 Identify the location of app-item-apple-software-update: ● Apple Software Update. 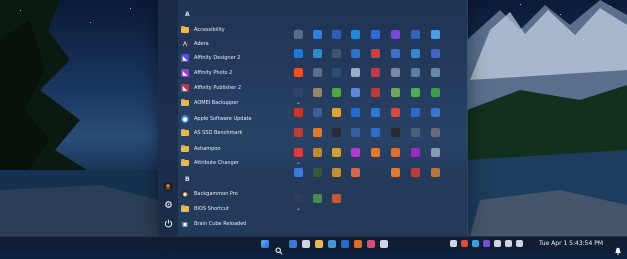
(241, 119).